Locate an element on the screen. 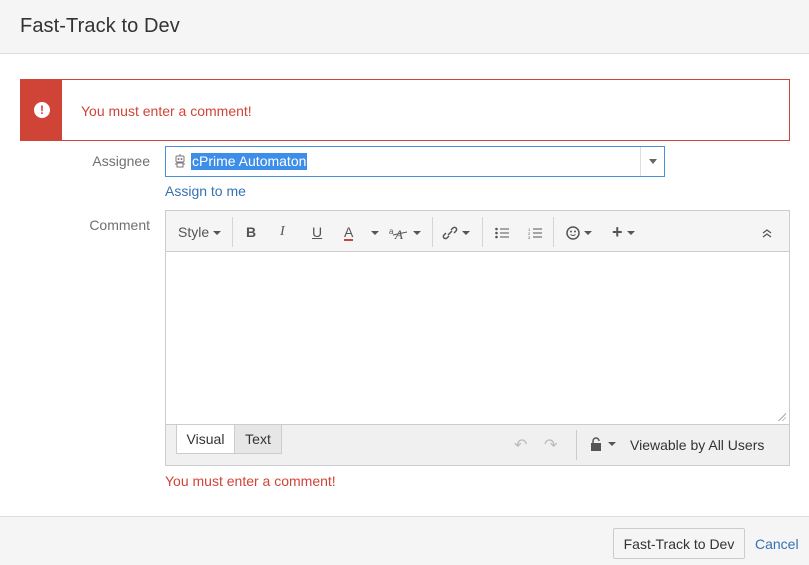 This screenshot has width=809, height=565. link-dropdown is located at coordinates (456, 232).